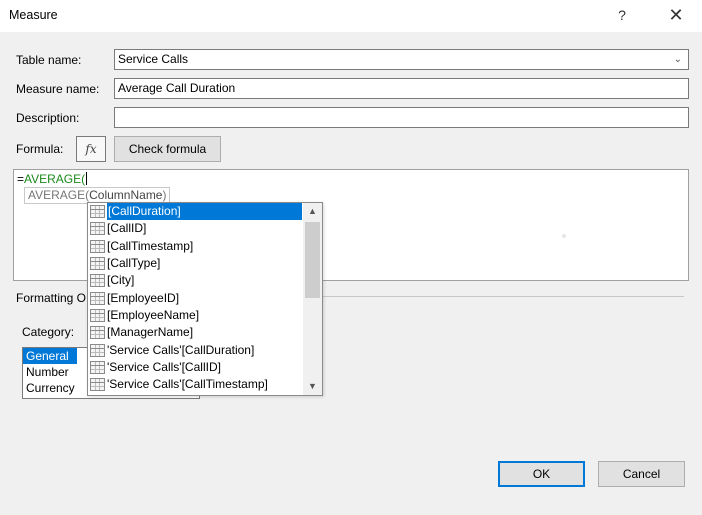 The image size is (702, 515). Describe the element at coordinates (485, 296) in the screenshot. I see `section-divider` at that location.